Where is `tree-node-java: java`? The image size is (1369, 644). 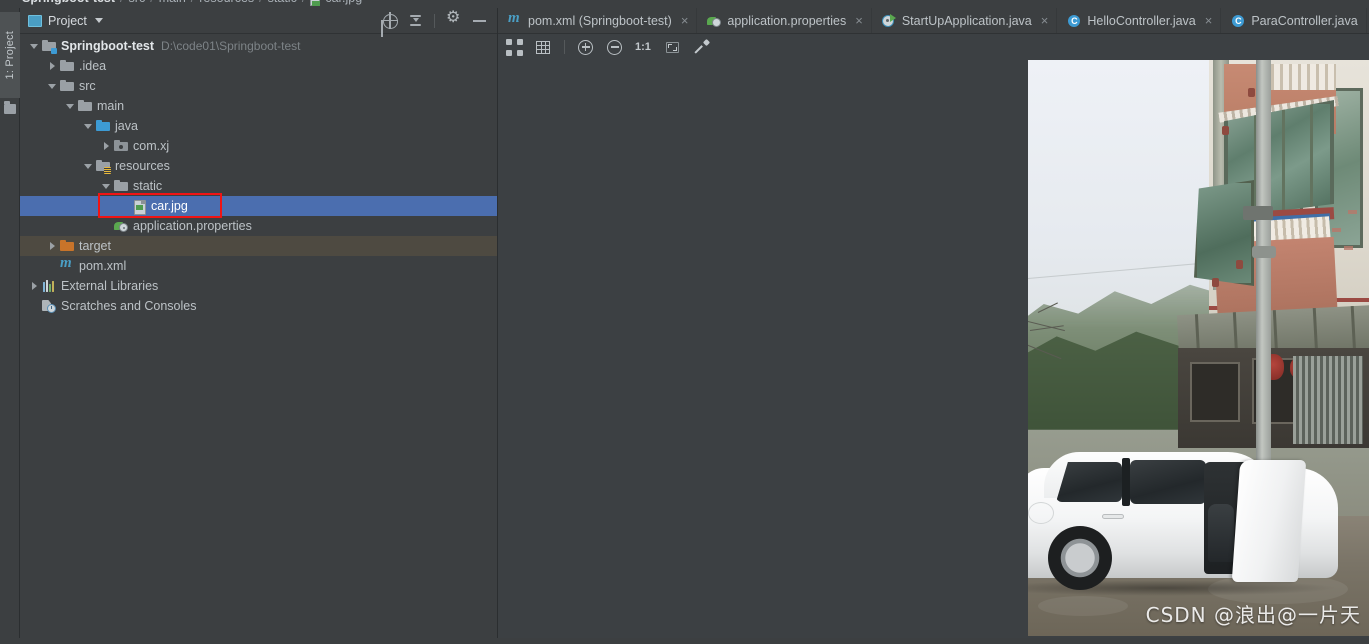
tree-node-java: java is located at coordinates (258, 126).